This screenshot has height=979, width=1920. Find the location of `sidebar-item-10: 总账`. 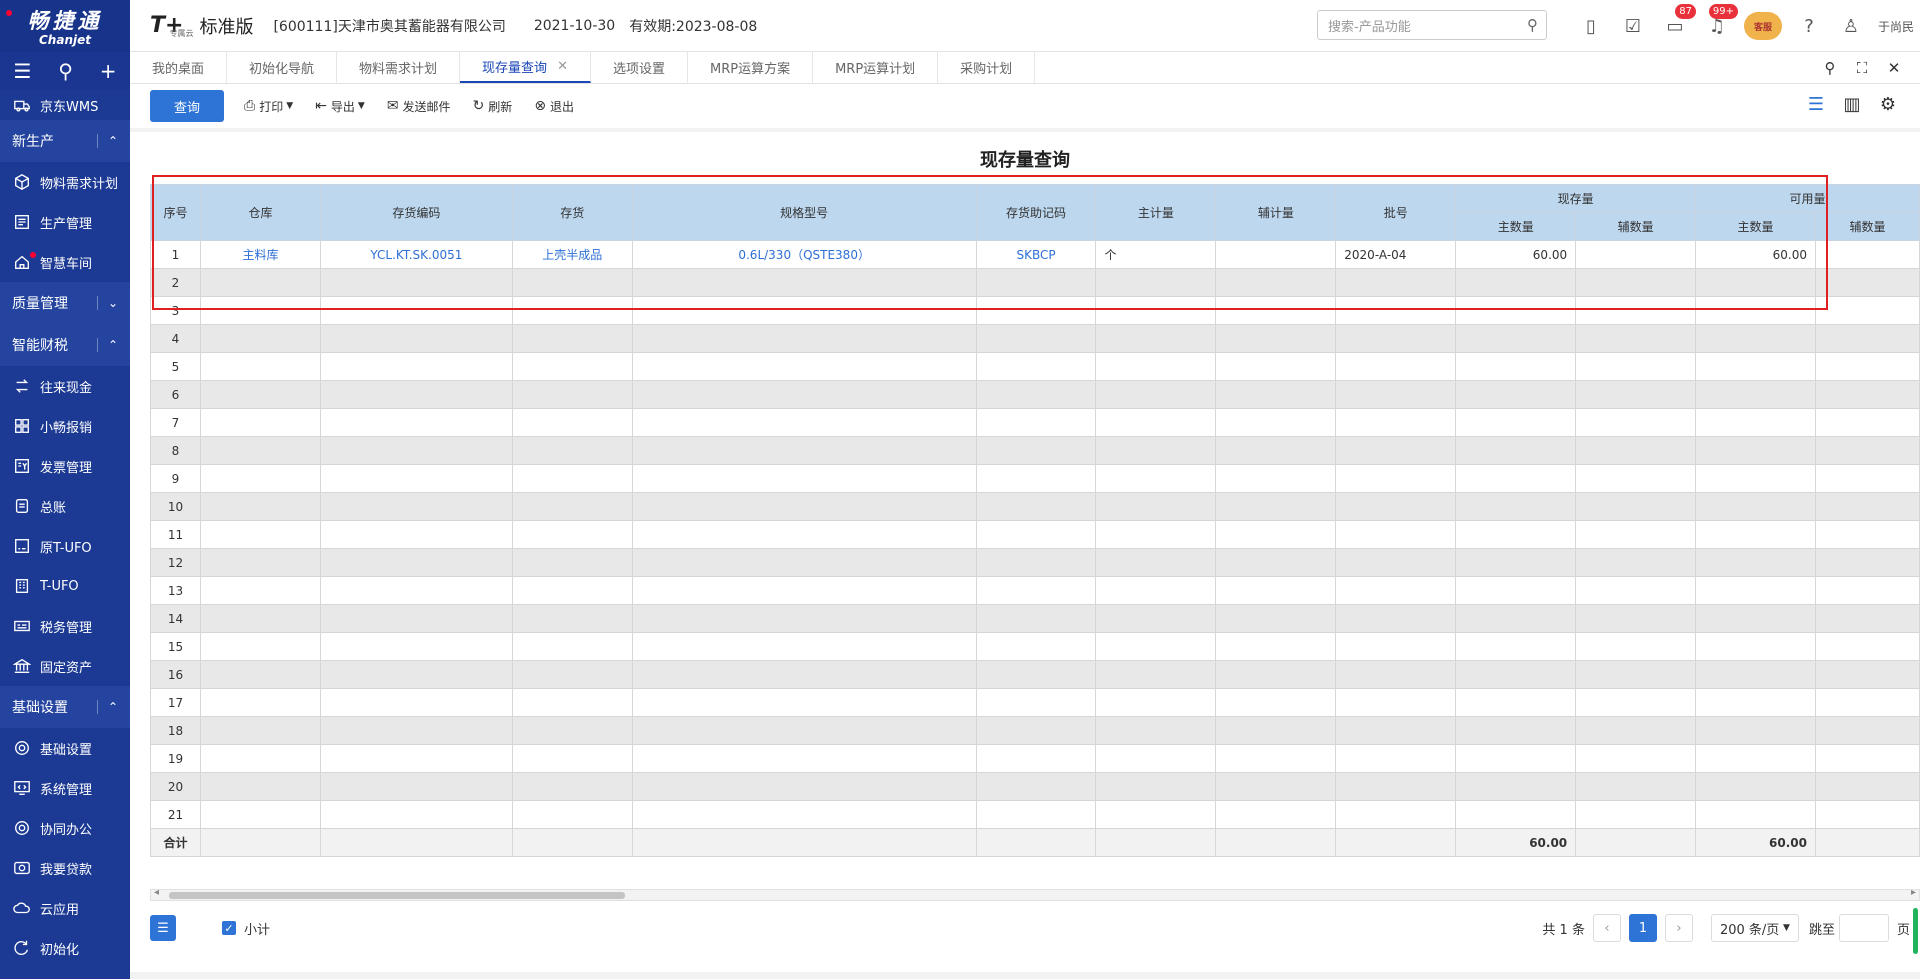

sidebar-item-10: 总账 is located at coordinates (65, 506).